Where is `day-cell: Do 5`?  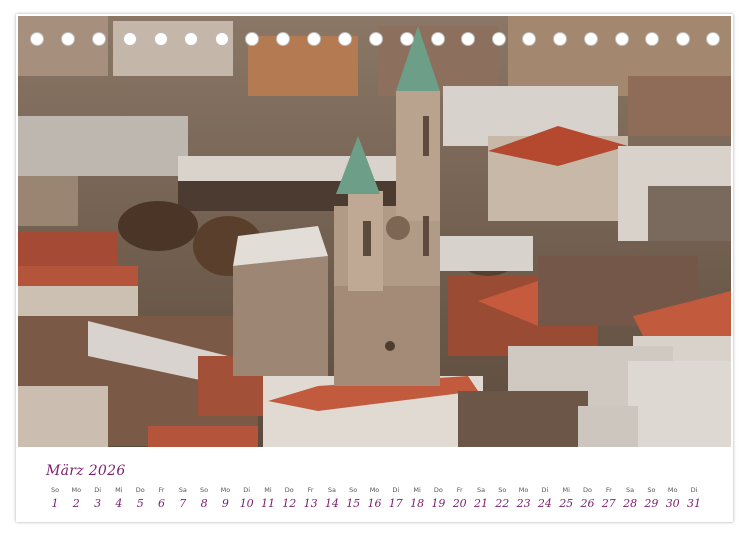 day-cell: Do 5 is located at coordinates (140, 498).